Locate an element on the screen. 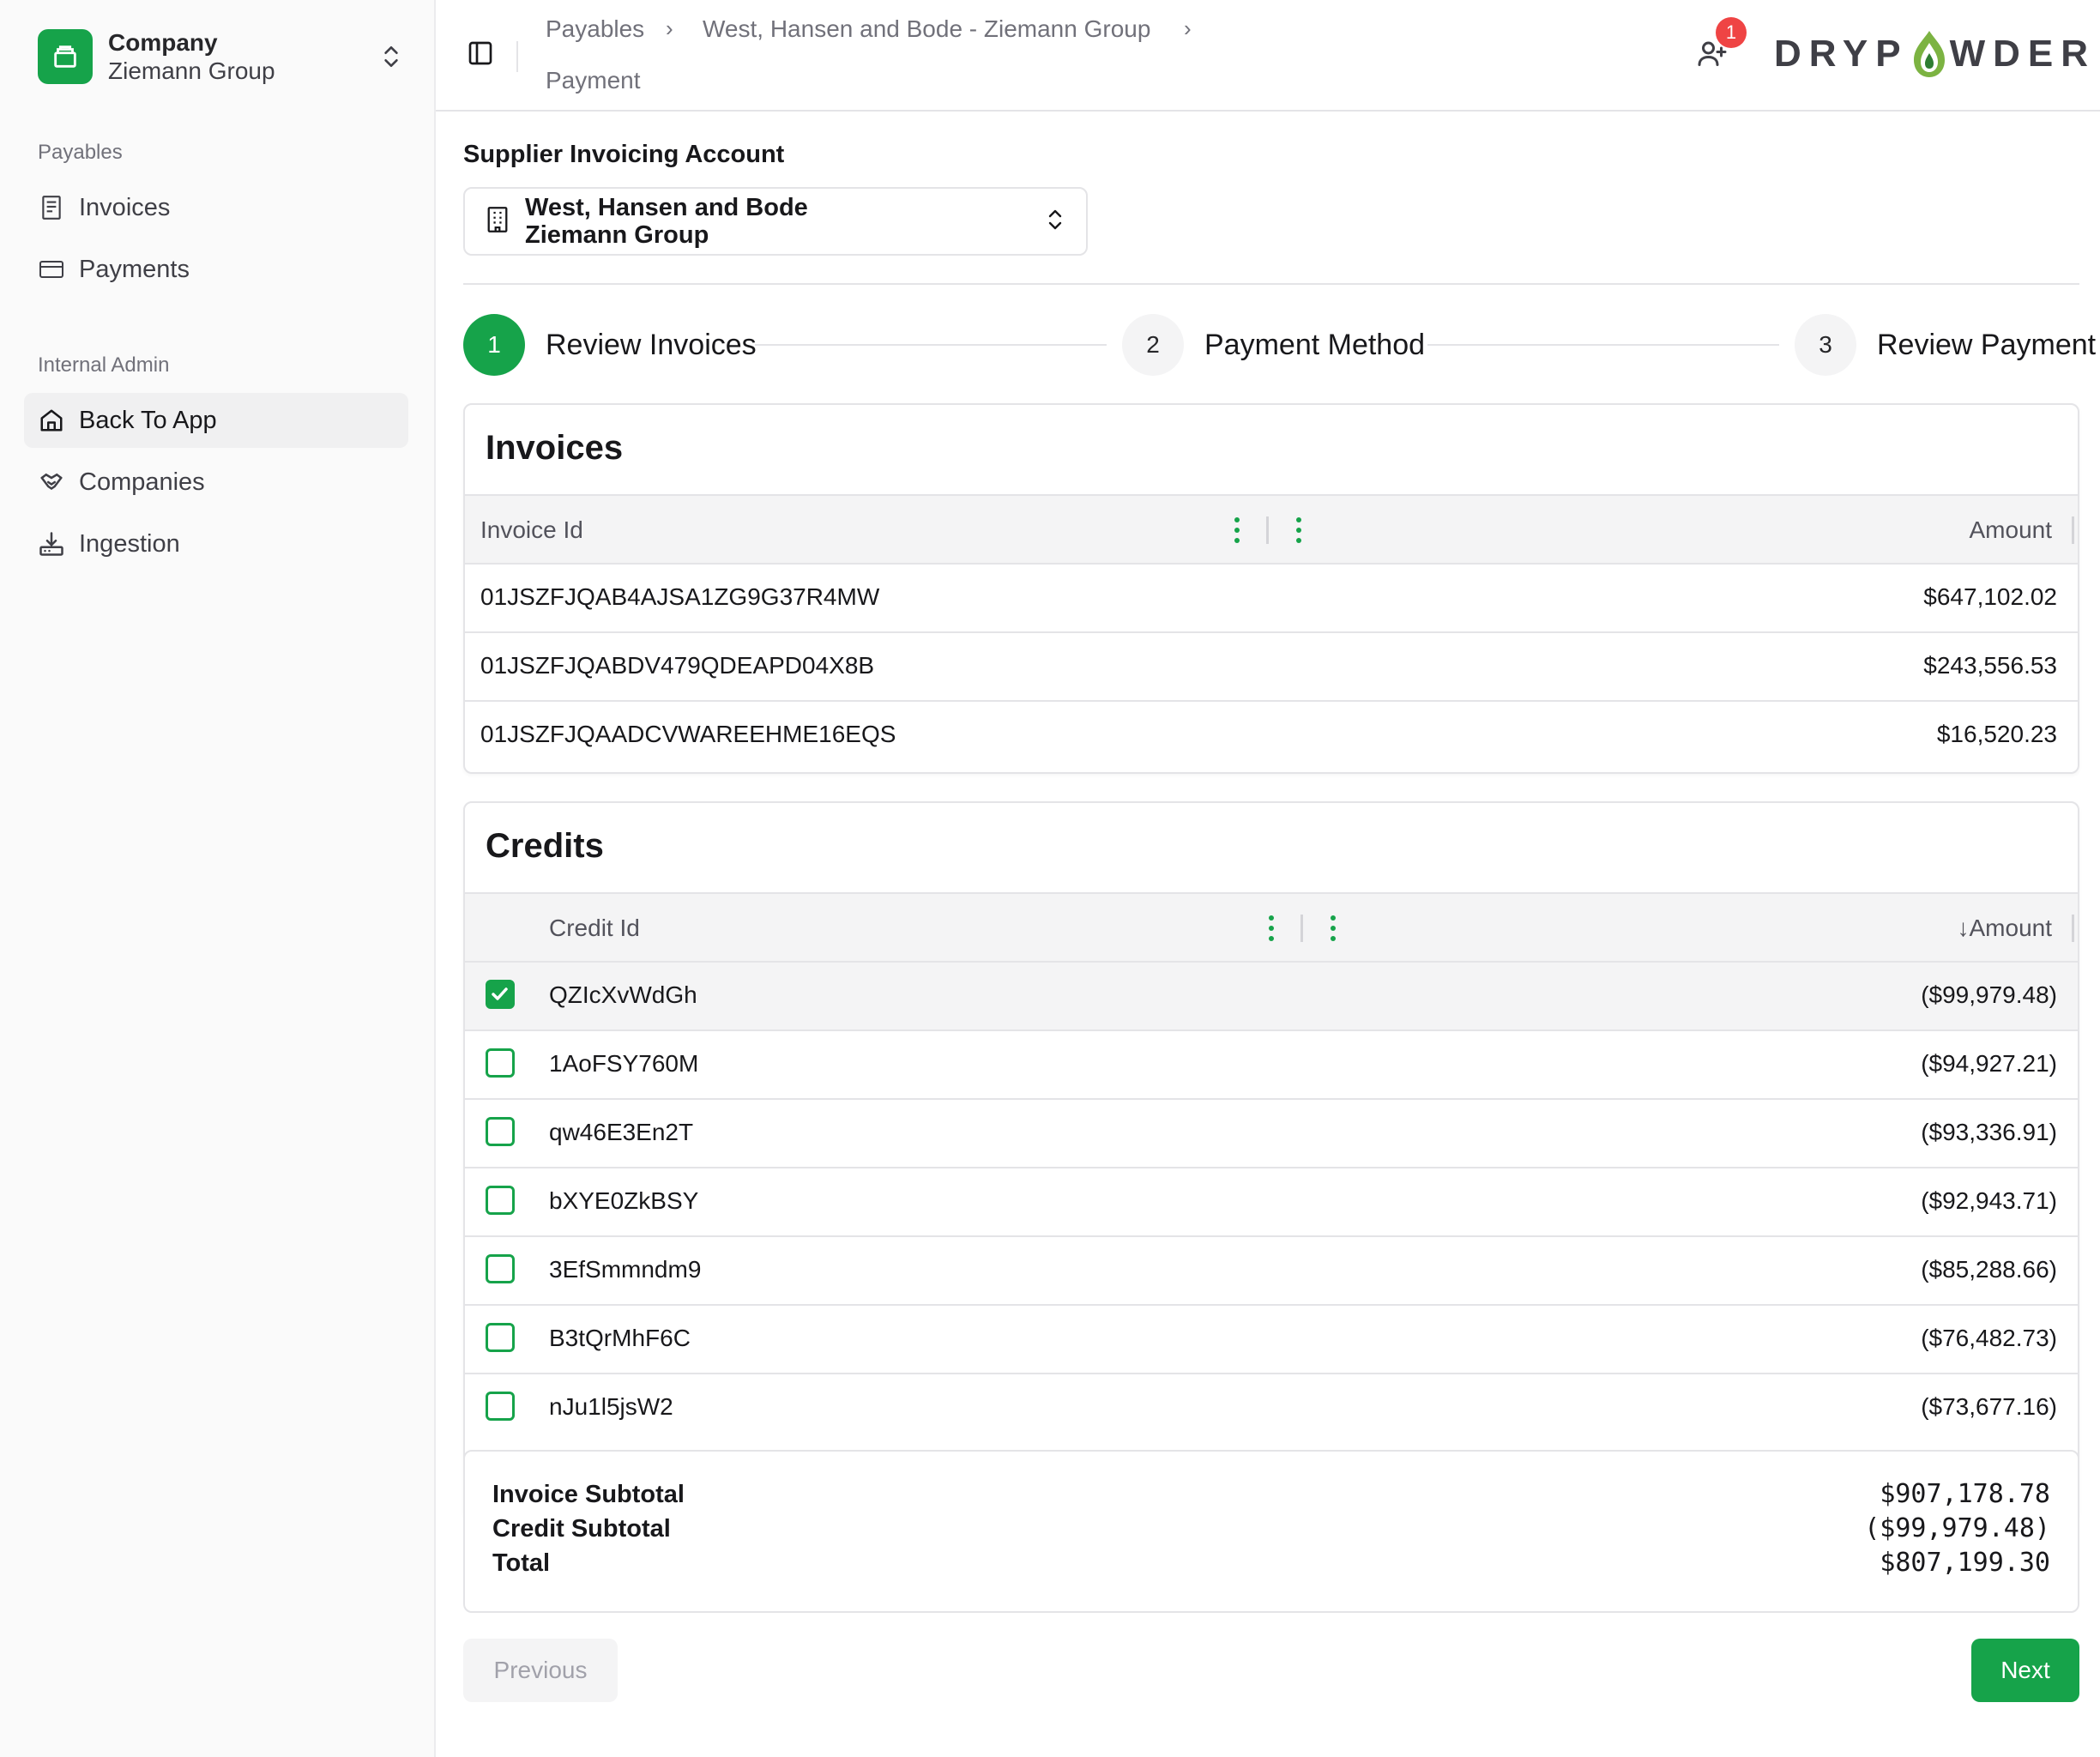 The width and height of the screenshot is (2100, 1757). chevron-right-icon: › is located at coordinates (669, 28).